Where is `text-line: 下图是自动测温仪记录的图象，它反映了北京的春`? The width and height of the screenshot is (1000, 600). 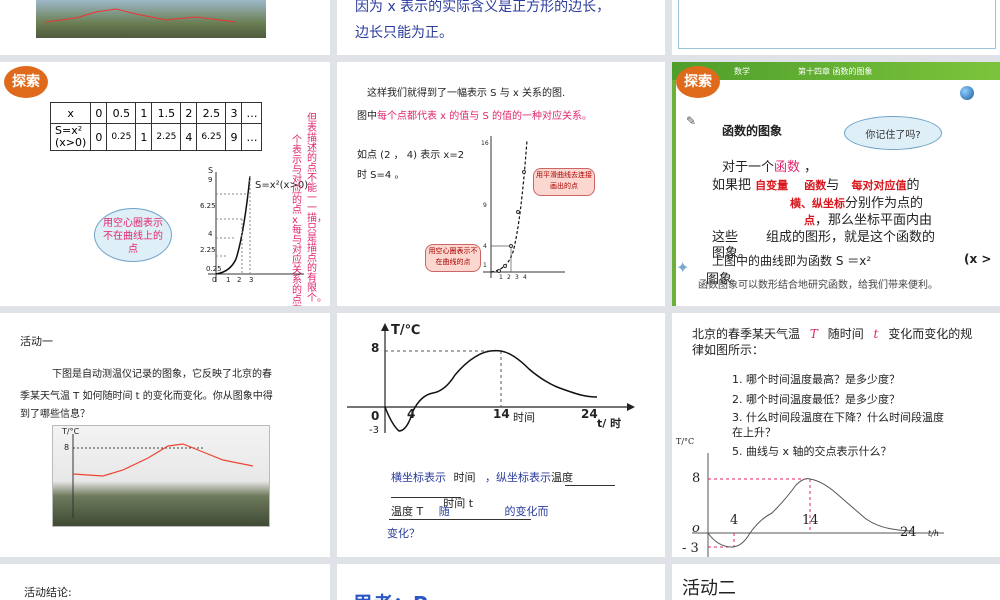
text-line: 下图是自动测温仪记录的图象，它反映了北京的春 is located at coordinates (162, 374).